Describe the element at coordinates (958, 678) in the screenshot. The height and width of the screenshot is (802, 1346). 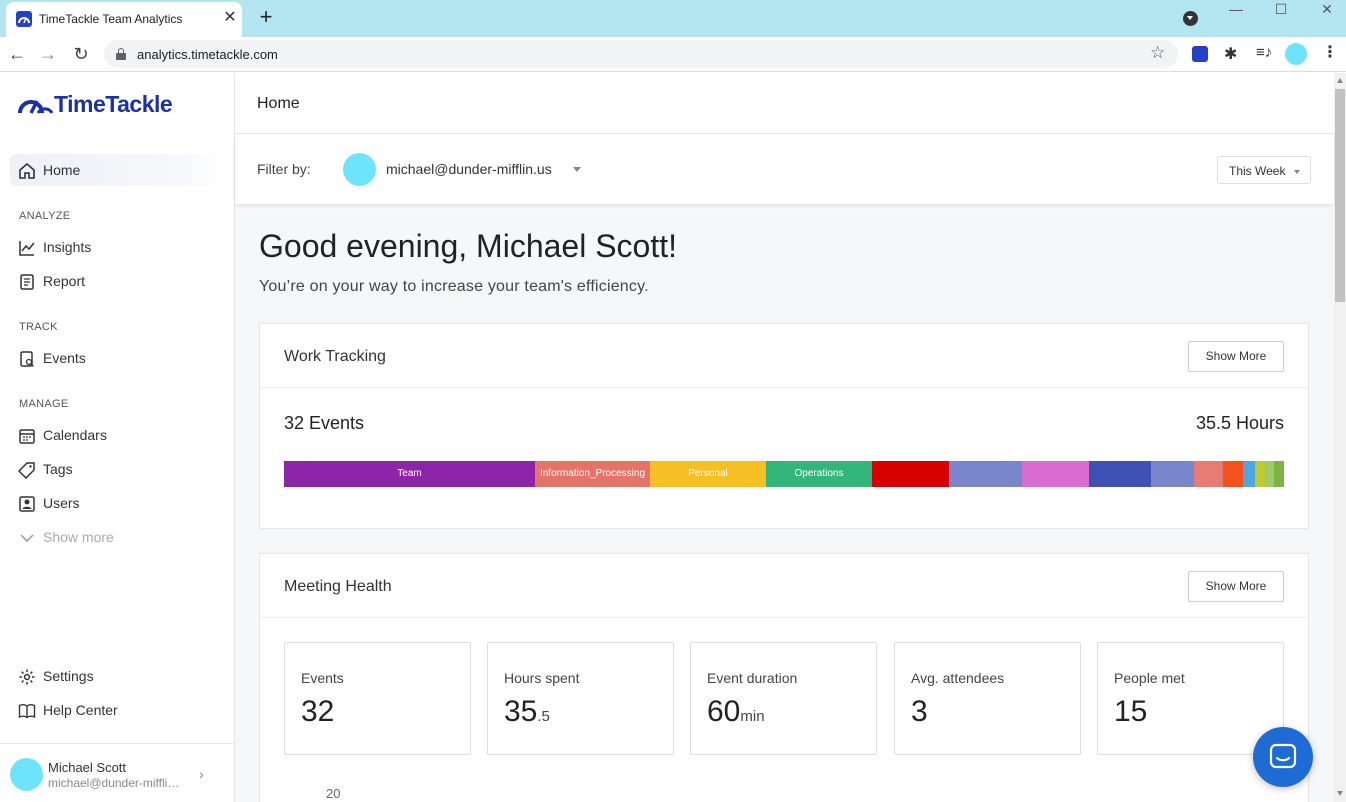
I see `stat-label: Avg. attendees` at that location.